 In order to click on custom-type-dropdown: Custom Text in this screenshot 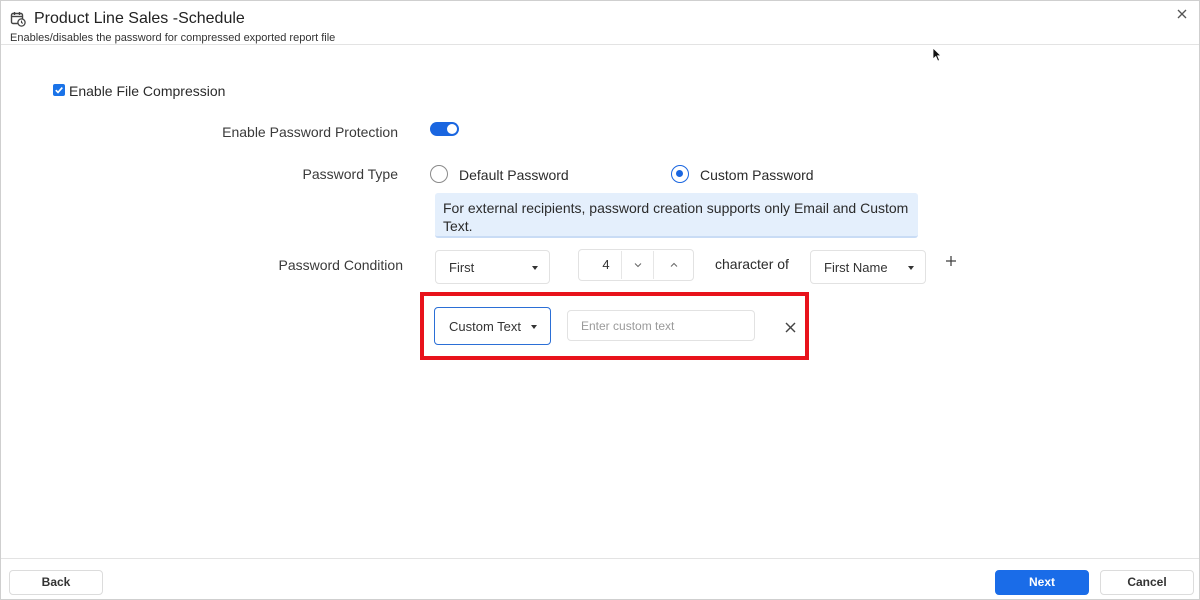, I will do `click(492, 326)`.